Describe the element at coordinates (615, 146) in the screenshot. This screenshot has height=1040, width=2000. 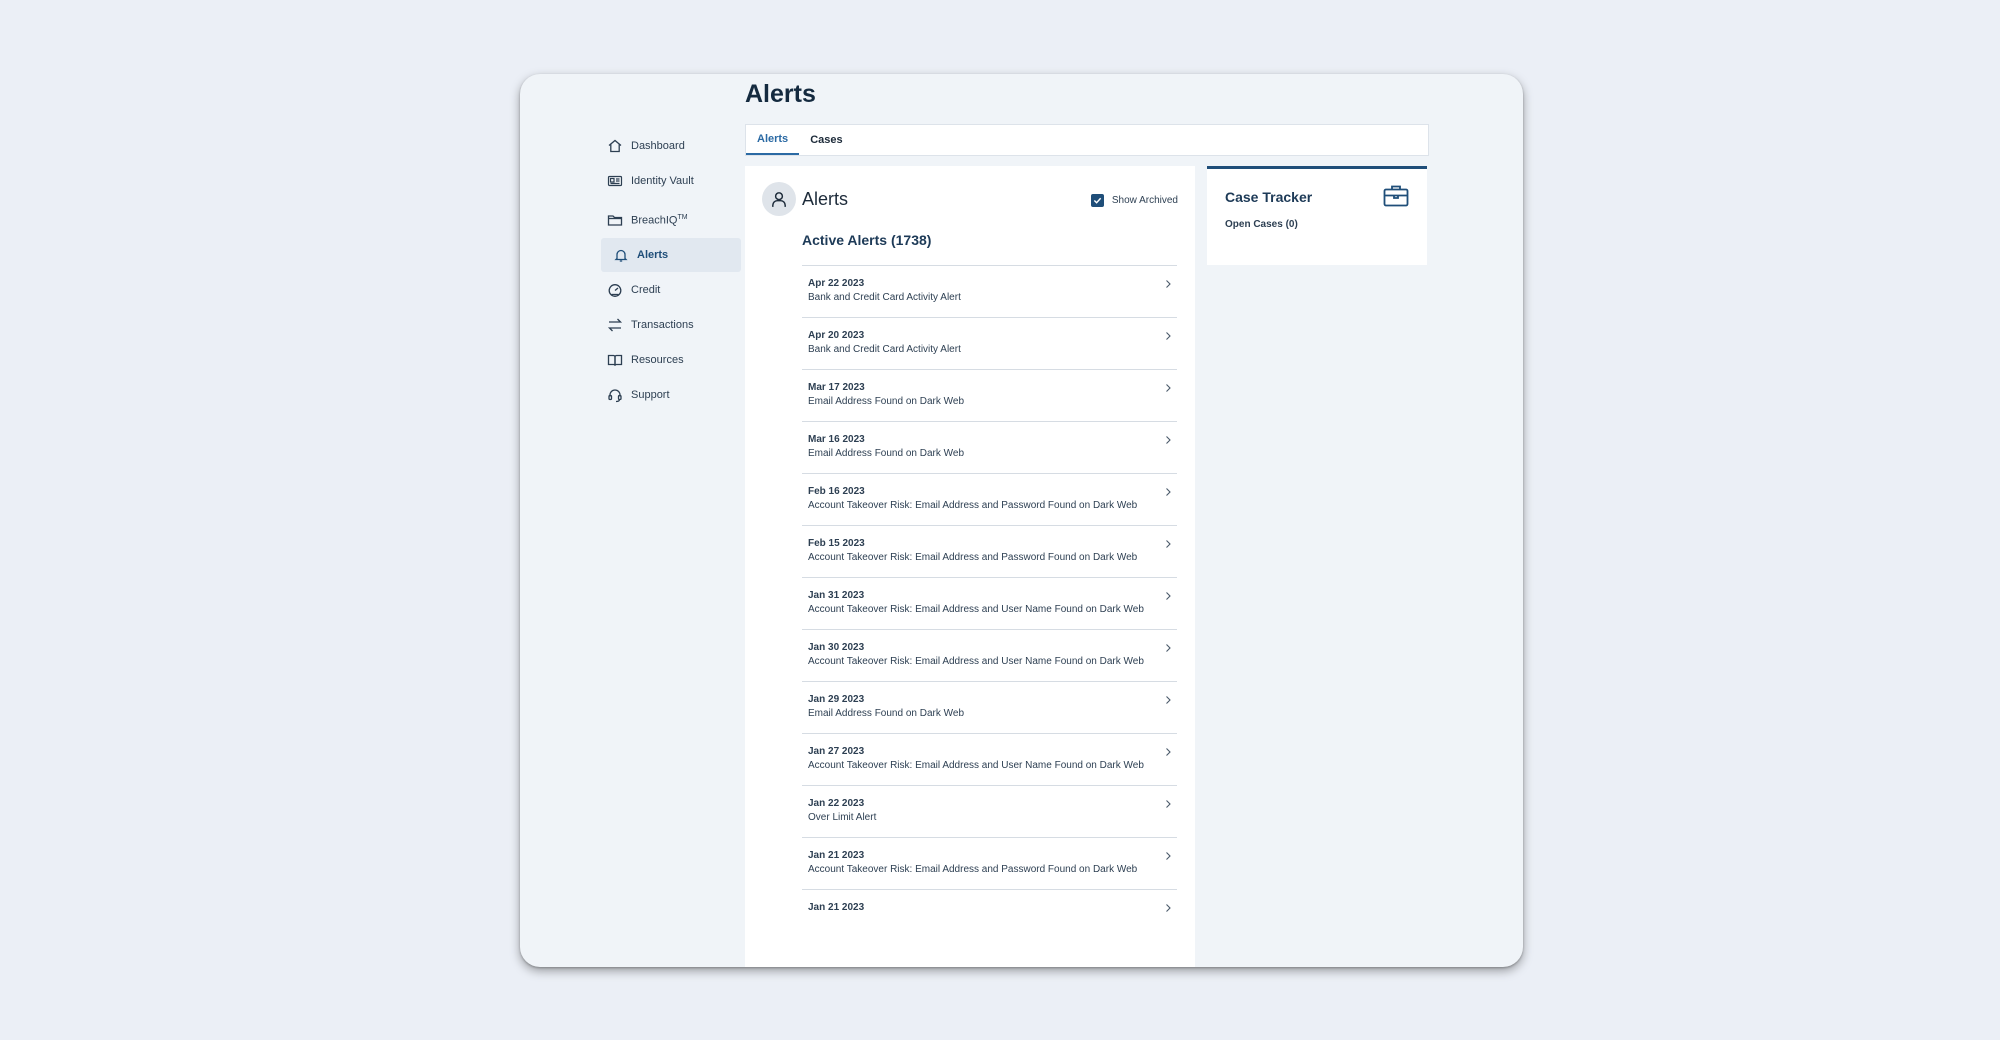
I see `home-icon` at that location.